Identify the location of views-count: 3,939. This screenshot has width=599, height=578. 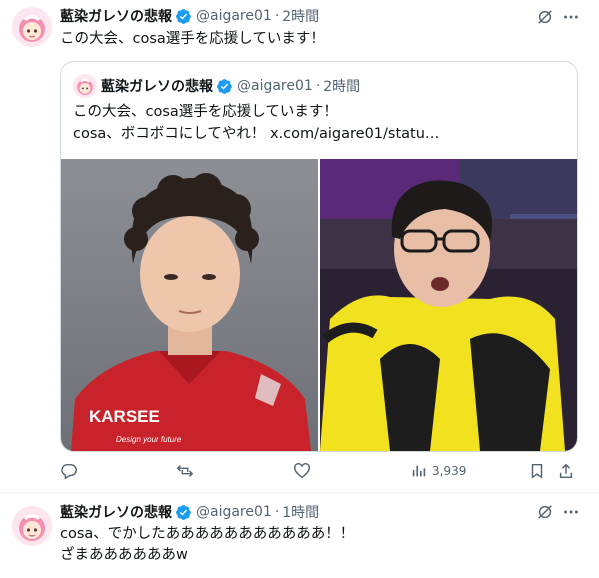
(449, 471).